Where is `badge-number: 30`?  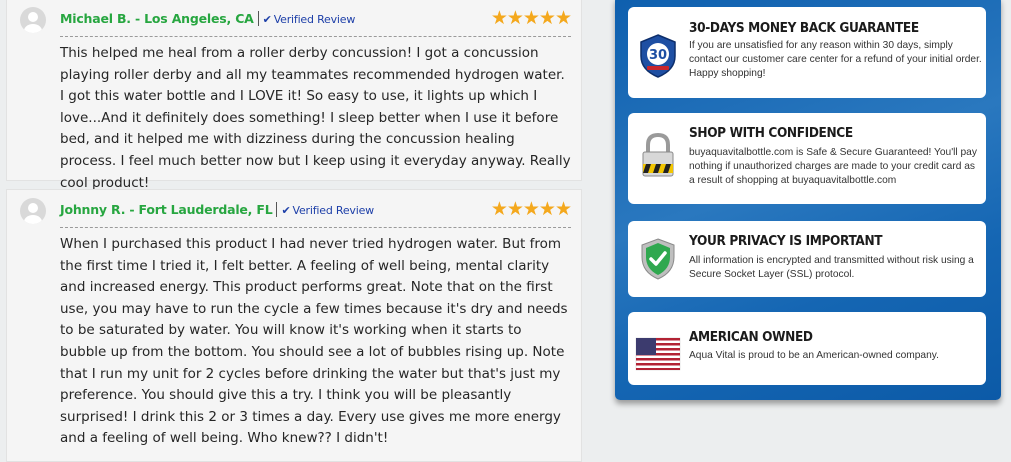 badge-number: 30 is located at coordinates (658, 55).